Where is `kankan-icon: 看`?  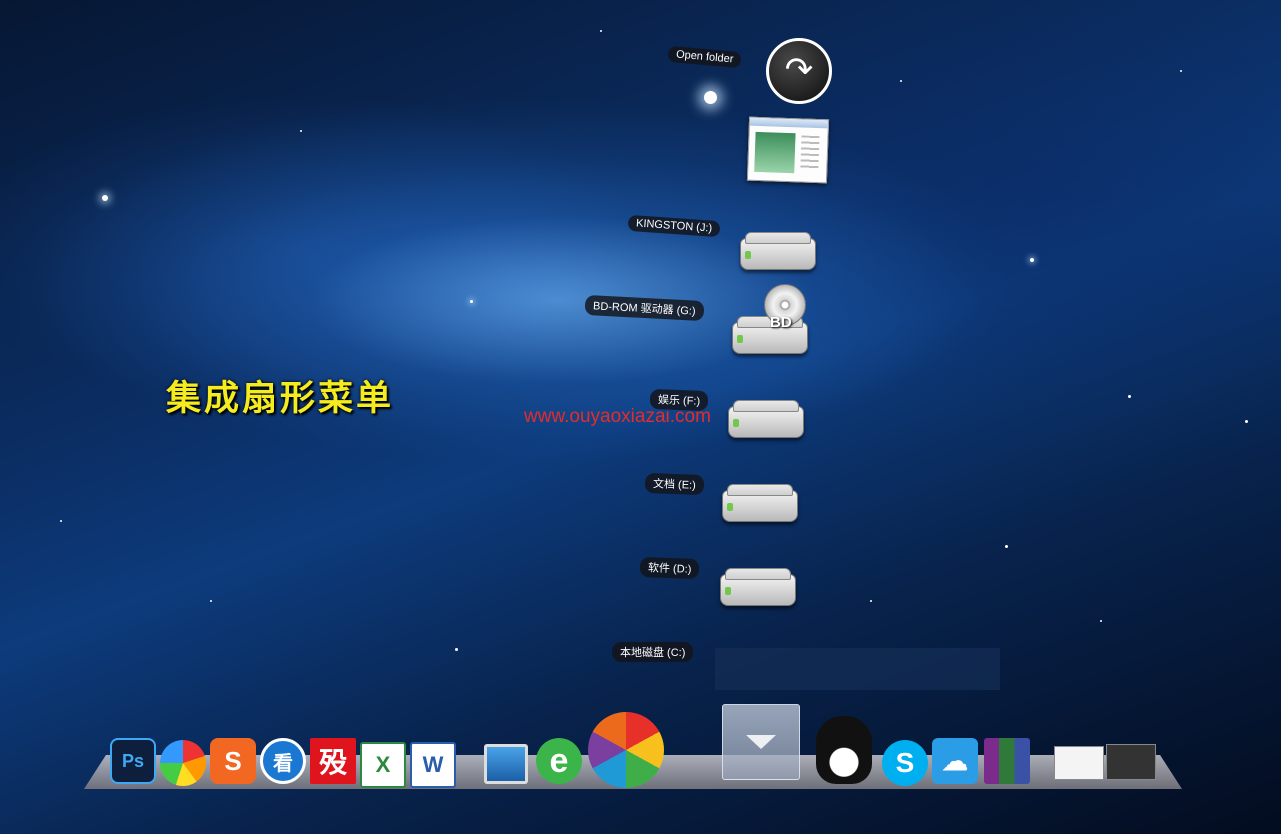
kankan-icon: 看 is located at coordinates (283, 761).